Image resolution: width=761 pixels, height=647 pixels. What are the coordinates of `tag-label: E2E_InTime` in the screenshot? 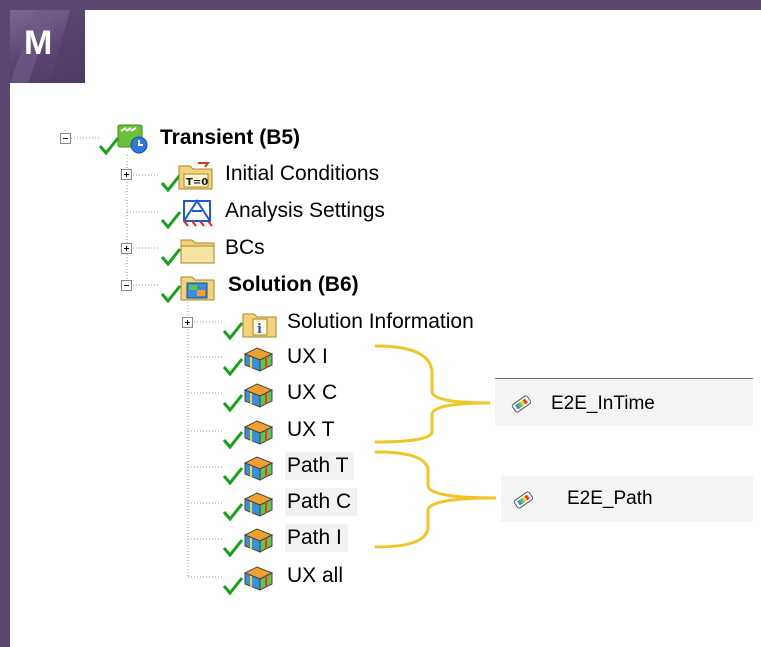 It's located at (603, 403).